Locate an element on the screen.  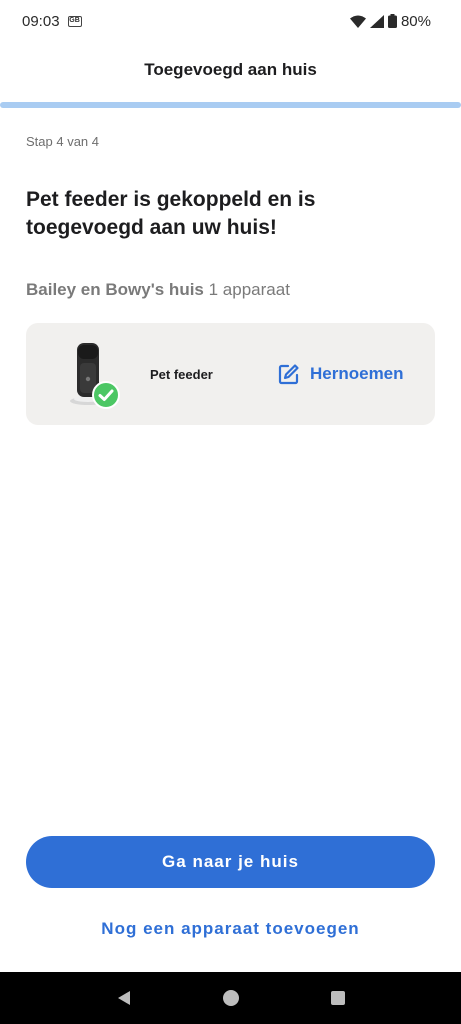
step-label: Stap 4 van 4 is located at coordinates (62, 141).